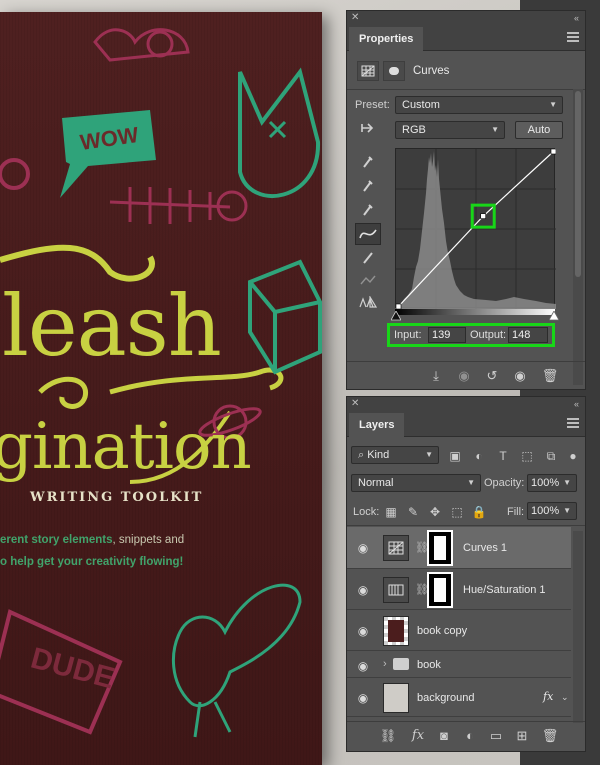  Describe the element at coordinates (394, 71) in the screenshot. I see `layer-mask-icon` at that location.